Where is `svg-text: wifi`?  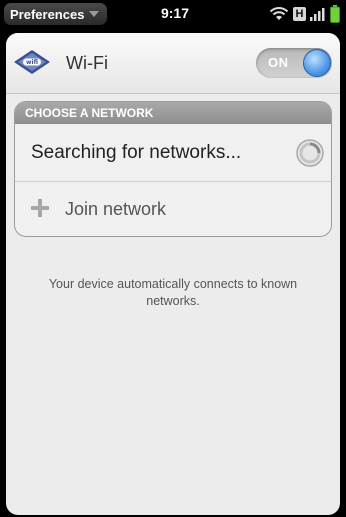 svg-text: wifi is located at coordinates (32, 62).